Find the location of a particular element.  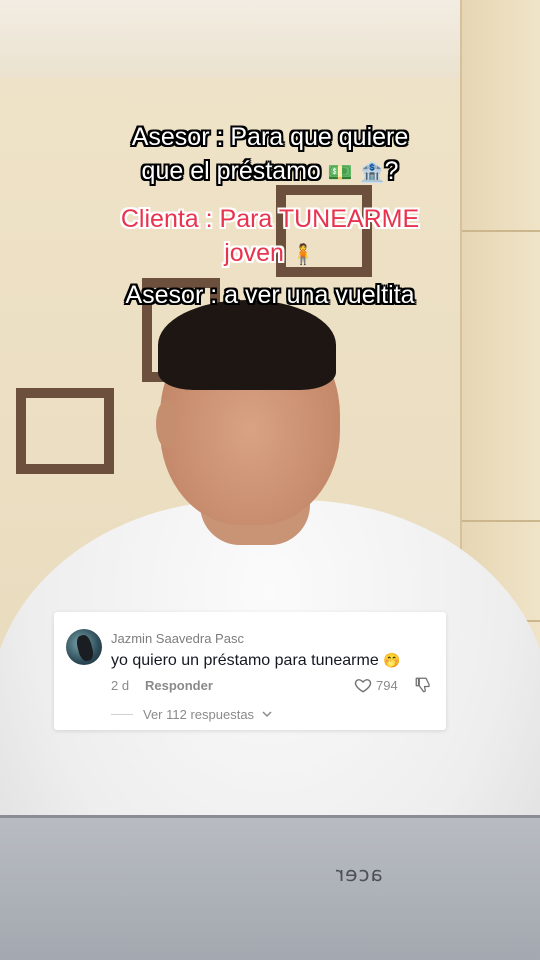

caption-line-2: que el préstamo 💵 🏦? is located at coordinates (270, 172).